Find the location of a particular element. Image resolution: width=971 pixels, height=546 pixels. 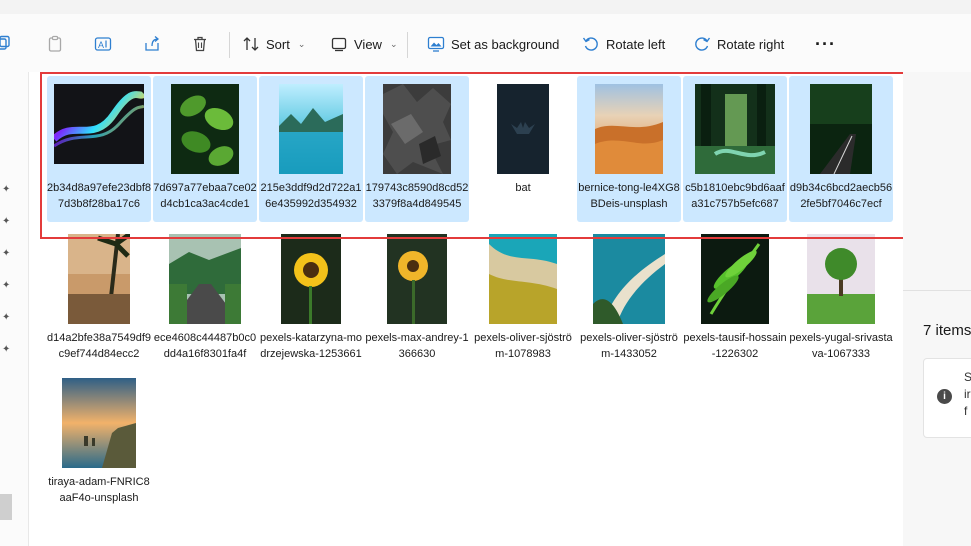

file-item: 179743c8590d8cd523379f8a4d849545 is located at coordinates (417, 149).